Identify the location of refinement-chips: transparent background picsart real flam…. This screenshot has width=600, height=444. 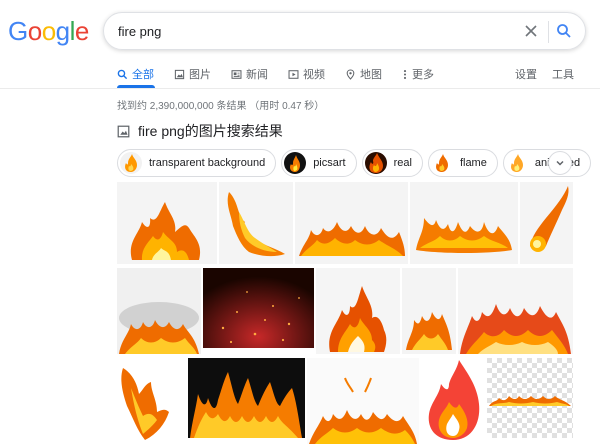
(356, 163).